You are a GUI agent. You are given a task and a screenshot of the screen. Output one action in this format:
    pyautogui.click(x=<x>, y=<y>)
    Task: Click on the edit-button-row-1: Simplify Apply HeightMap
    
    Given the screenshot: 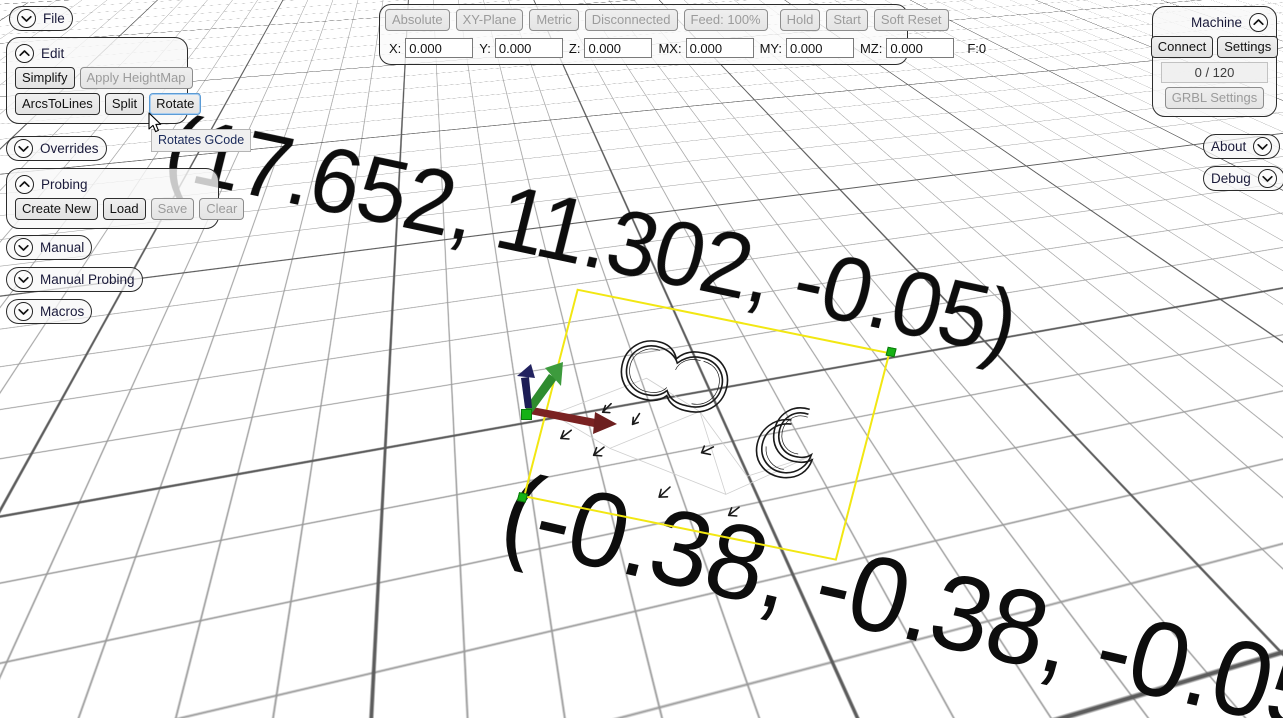 What is the action you would take?
    pyautogui.click(x=104, y=78)
    